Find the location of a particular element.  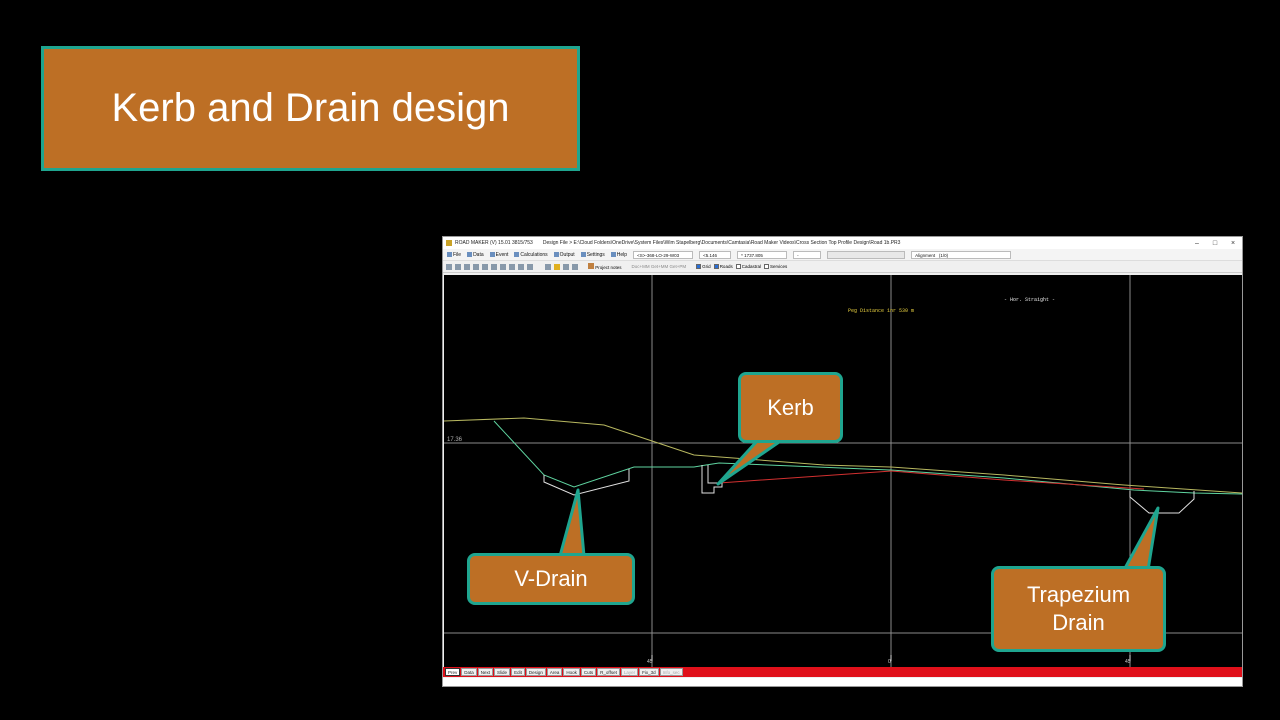

grid-checkbox: Grid is located at coordinates (703, 266).